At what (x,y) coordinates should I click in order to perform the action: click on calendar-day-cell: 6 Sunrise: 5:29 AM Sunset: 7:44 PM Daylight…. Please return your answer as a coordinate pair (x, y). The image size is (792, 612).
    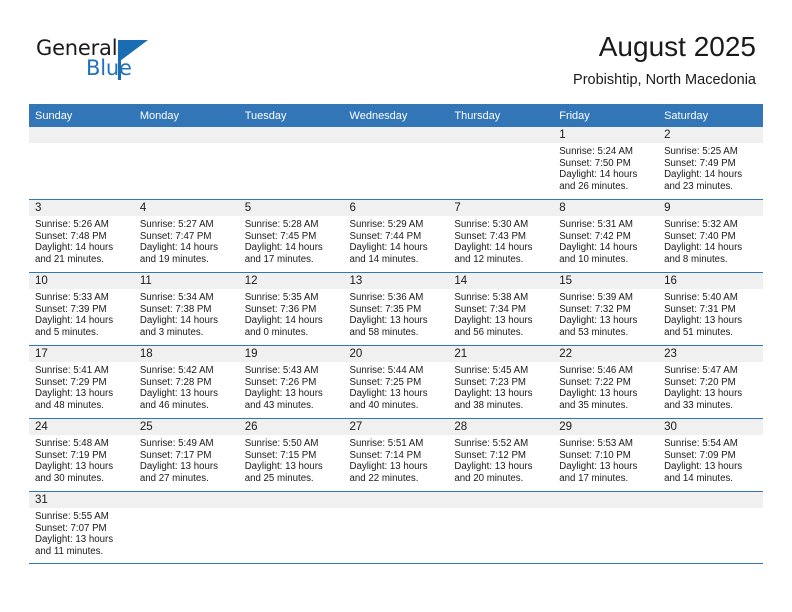
    Looking at the image, I should click on (396, 236).